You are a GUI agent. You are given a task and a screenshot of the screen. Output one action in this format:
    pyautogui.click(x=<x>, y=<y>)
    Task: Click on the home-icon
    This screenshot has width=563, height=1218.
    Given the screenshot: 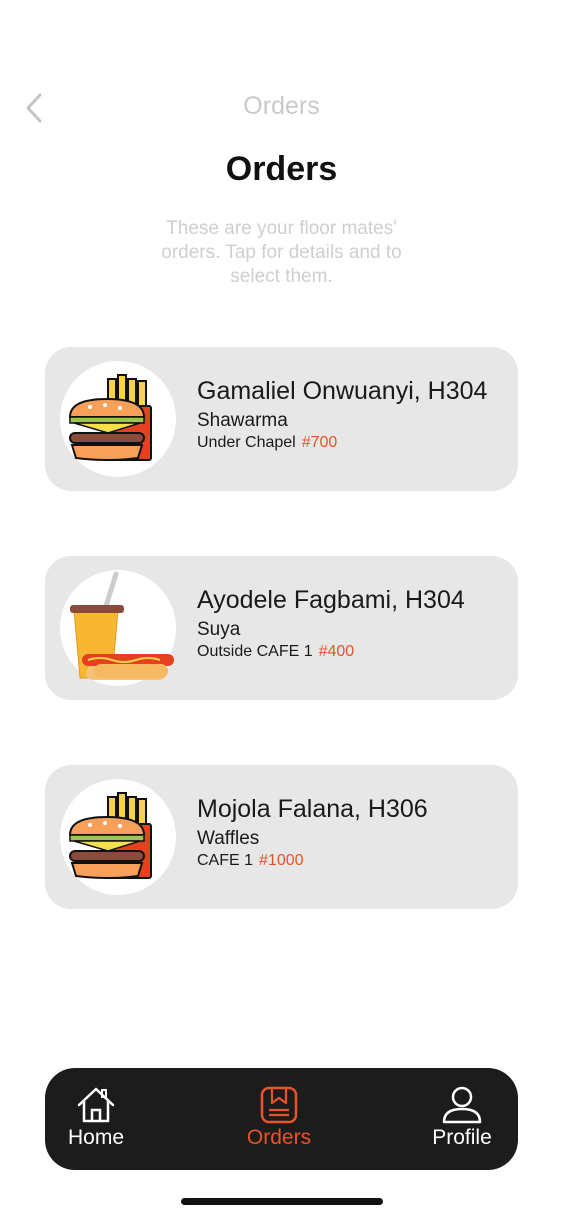 What is the action you would take?
    pyautogui.click(x=96, y=1105)
    